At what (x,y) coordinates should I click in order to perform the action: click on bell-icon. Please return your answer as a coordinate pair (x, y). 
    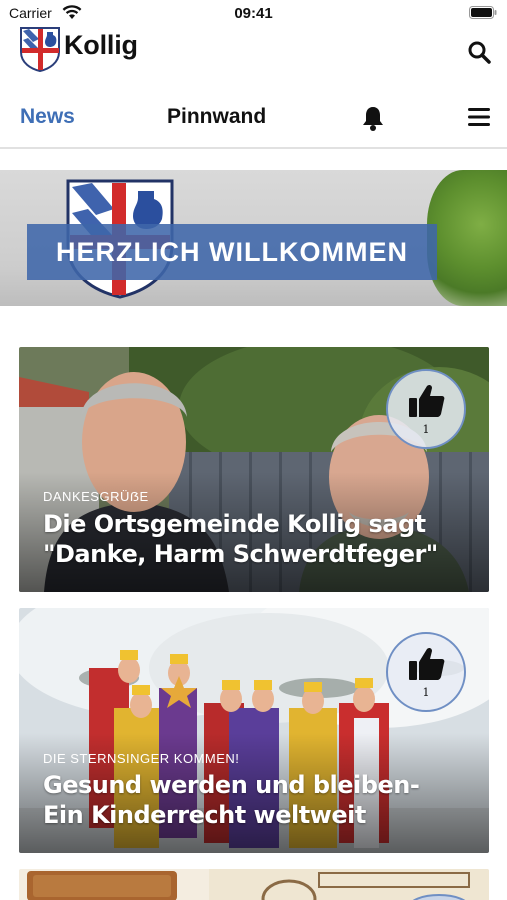
    Looking at the image, I should click on (373, 118).